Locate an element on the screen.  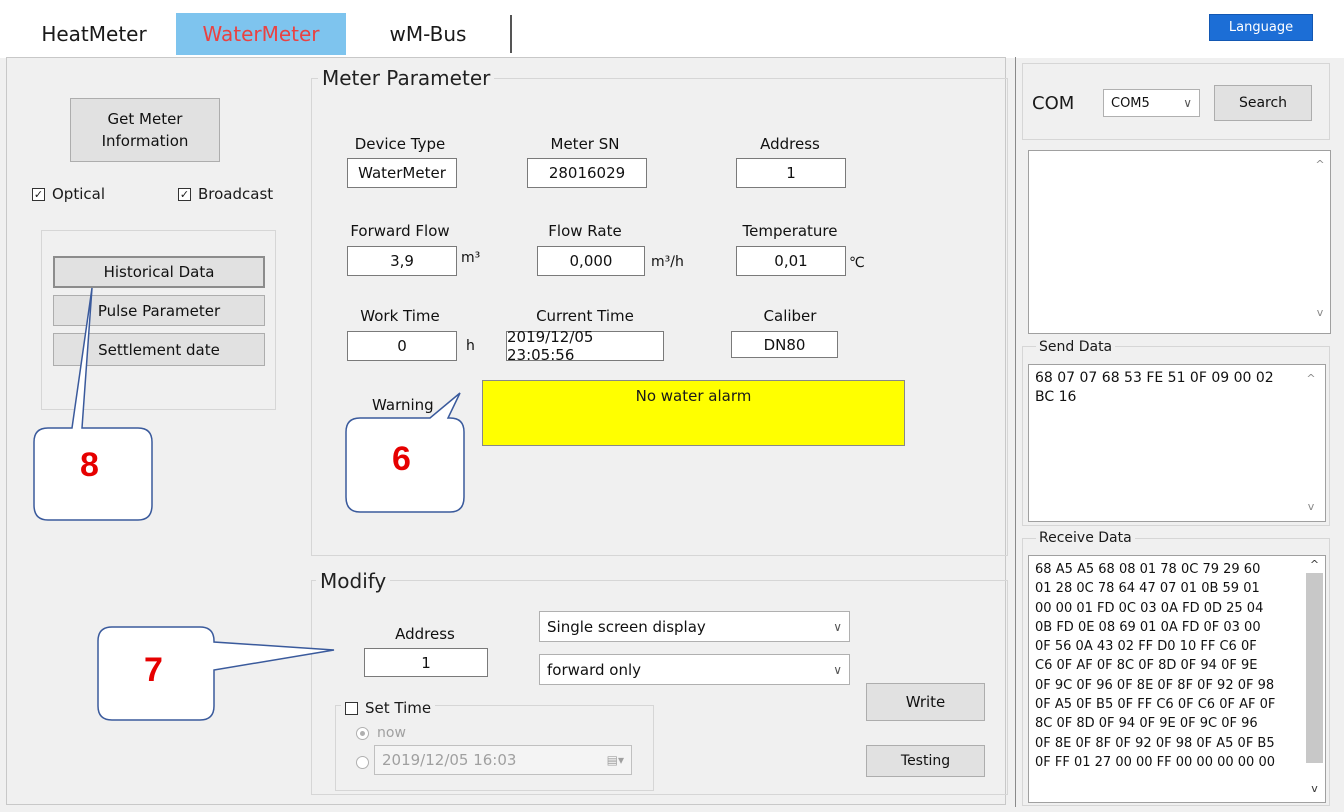
callout-8-bubble is located at coordinates (93, 404).